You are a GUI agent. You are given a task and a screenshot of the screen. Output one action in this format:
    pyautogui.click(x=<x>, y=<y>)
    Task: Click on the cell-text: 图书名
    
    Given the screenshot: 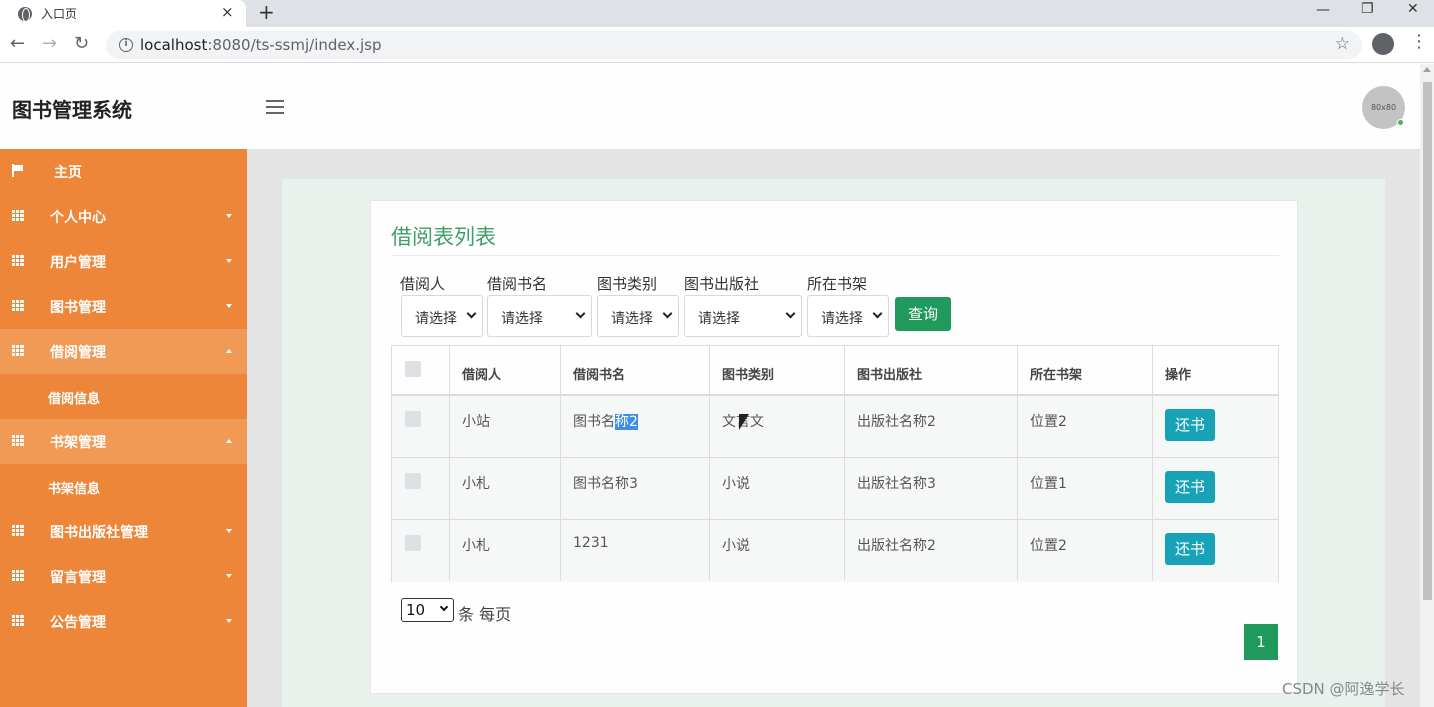 What is the action you would take?
    pyautogui.click(x=594, y=422)
    